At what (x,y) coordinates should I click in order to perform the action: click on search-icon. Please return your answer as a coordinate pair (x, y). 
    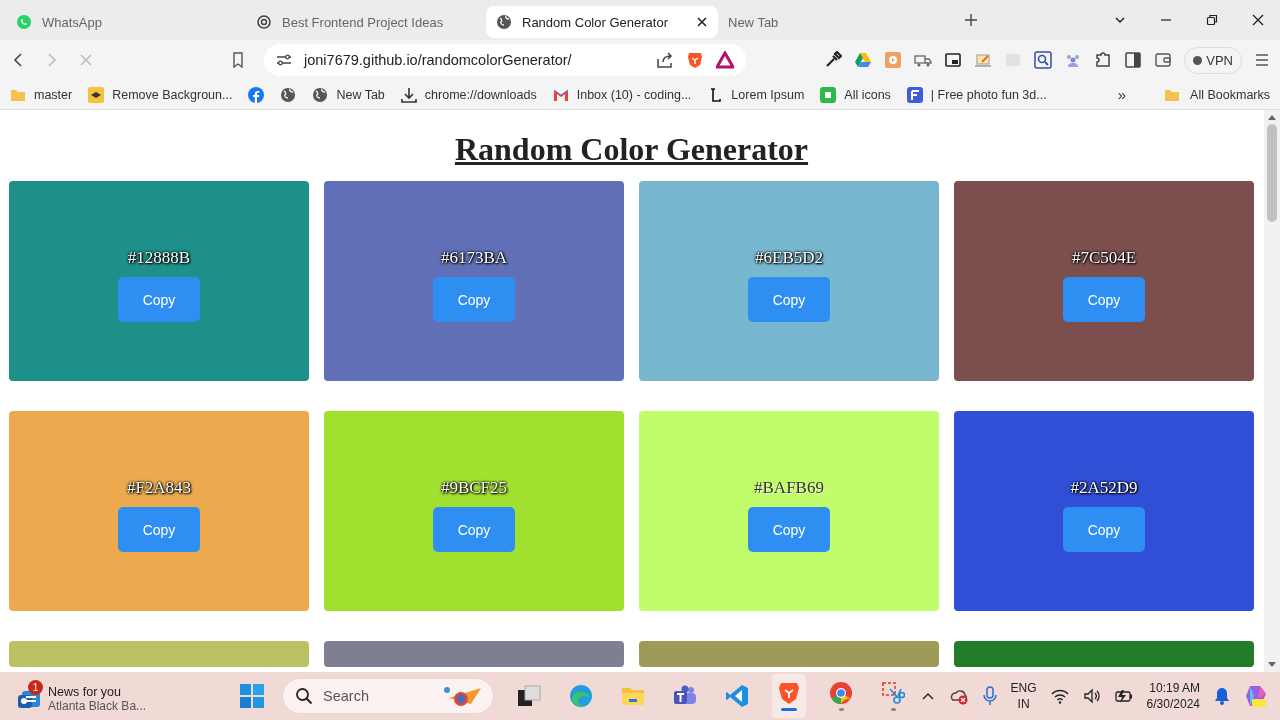
    Looking at the image, I should click on (304, 696).